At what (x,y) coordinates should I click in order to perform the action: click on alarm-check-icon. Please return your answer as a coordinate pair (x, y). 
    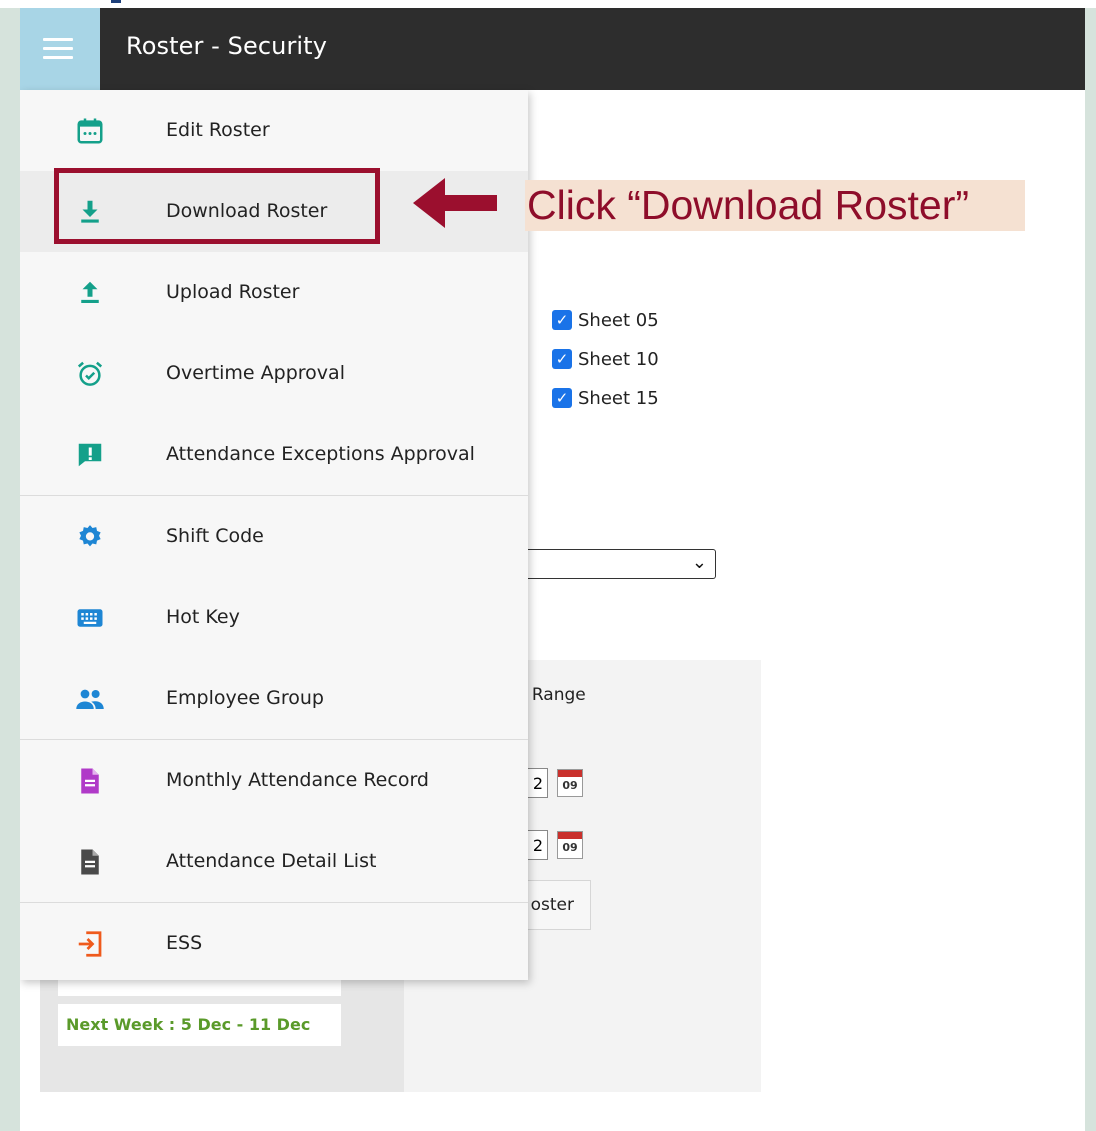
    Looking at the image, I should click on (90, 374).